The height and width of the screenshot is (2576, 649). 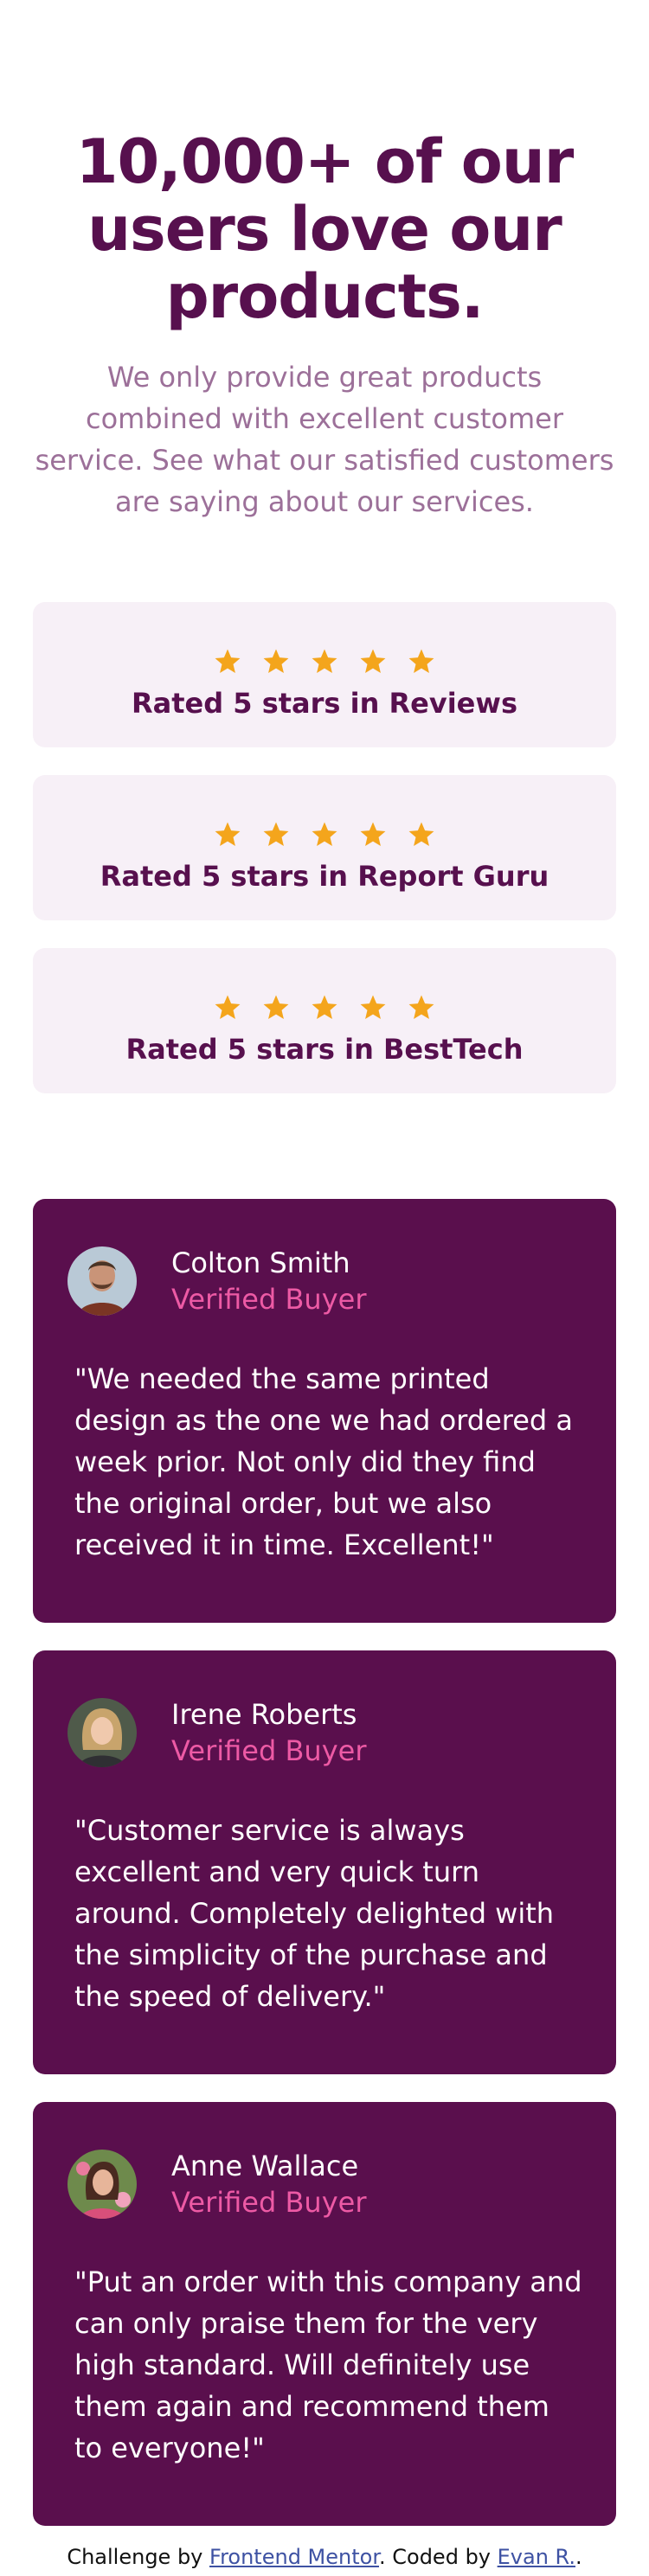 What do you see at coordinates (325, 703) in the screenshot?
I see `rating-label: Rated 5 stars in Reviews` at bounding box center [325, 703].